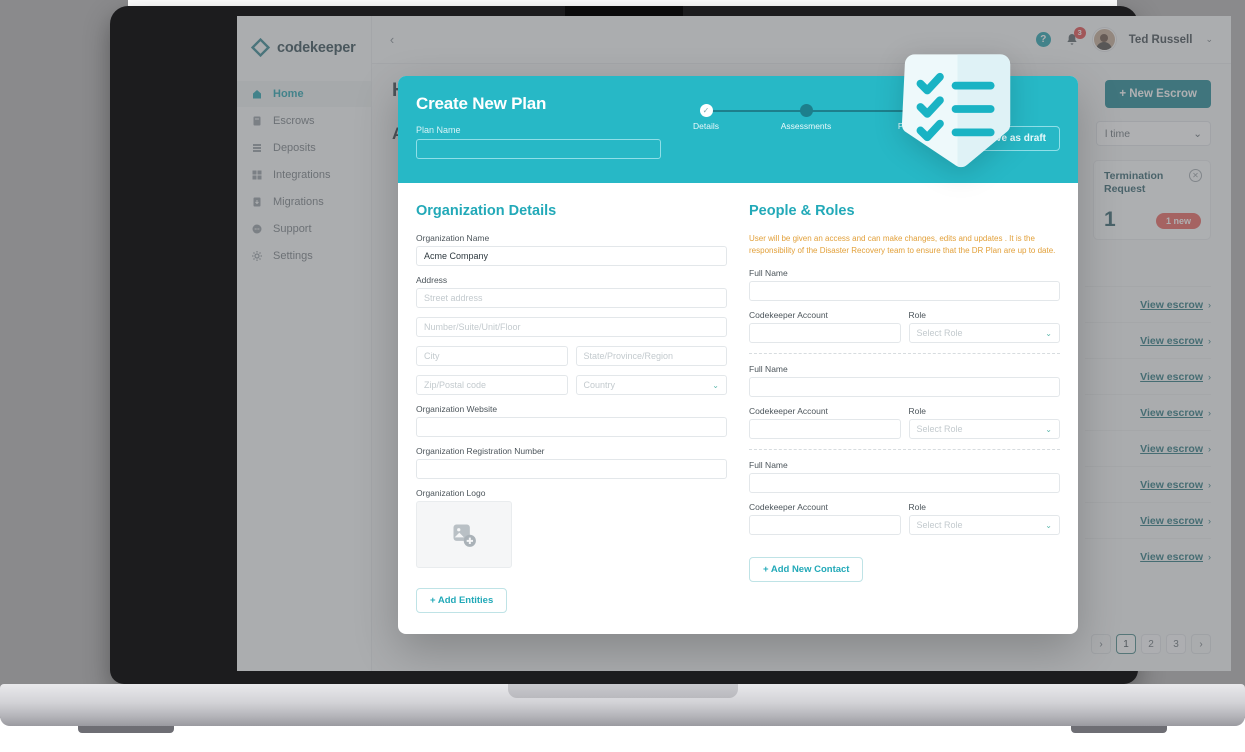 This screenshot has height=752, width=1245. Describe the element at coordinates (457, 409) in the screenshot. I see `website-label: Organization Website` at that location.